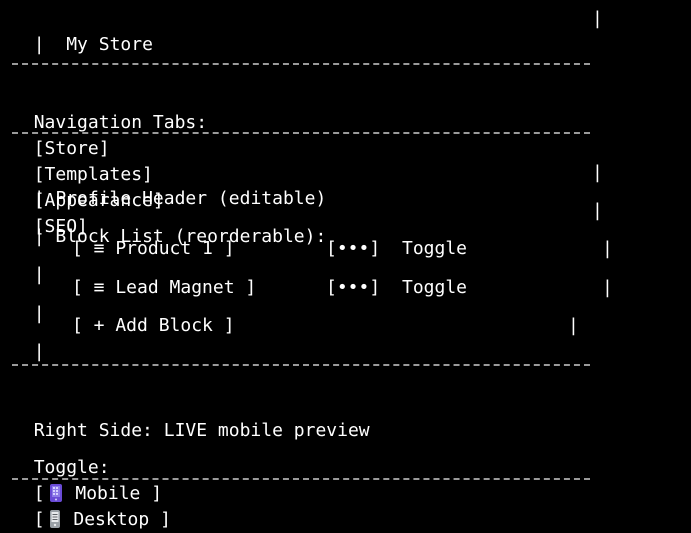  Describe the element at coordinates (153, 326) in the screenshot. I see `add-block-button: [ + Add Block ]` at that location.